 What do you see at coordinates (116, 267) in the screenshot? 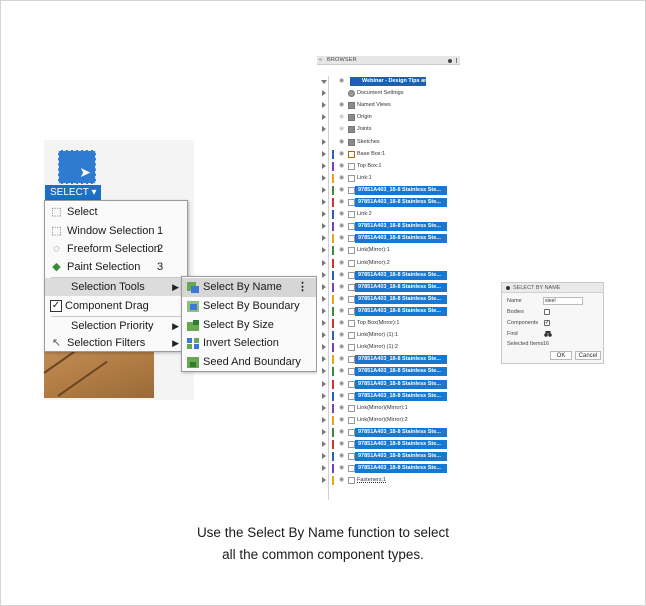
I see `menu-item-paint-selection: ◆ Paint Selection 3` at bounding box center [116, 267].